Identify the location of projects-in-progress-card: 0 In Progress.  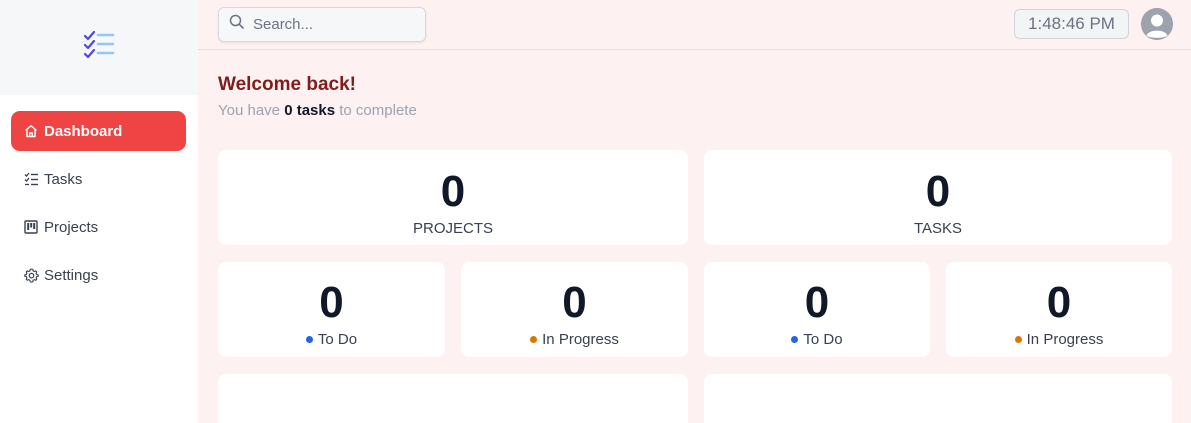
(574, 309).